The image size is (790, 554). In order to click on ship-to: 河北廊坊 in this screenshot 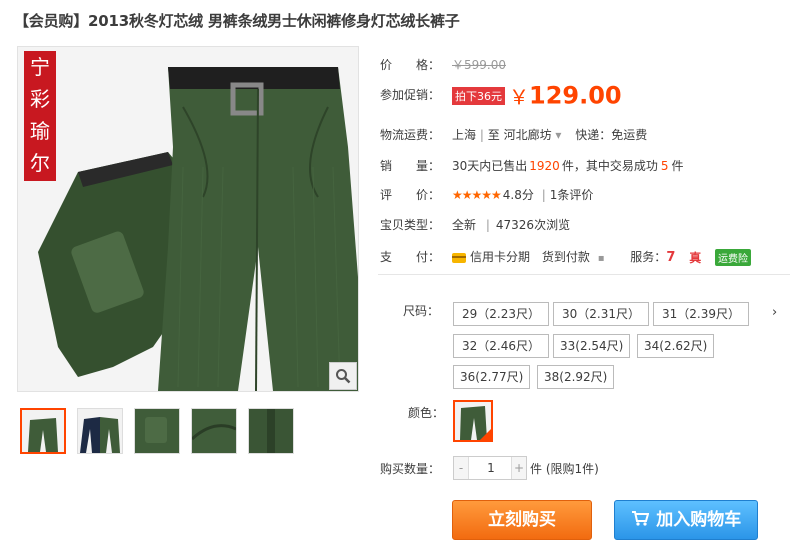, I will do `click(528, 135)`.